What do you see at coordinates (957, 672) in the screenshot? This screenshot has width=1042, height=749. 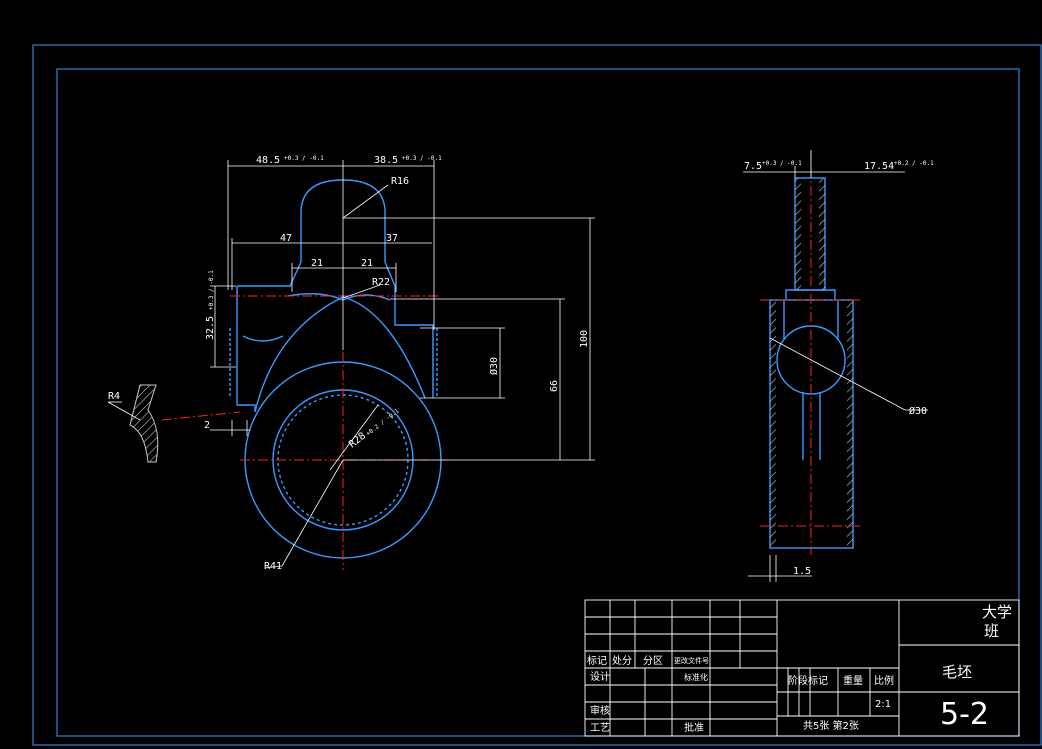 I see `tb-part-name: 毛坯` at bounding box center [957, 672].